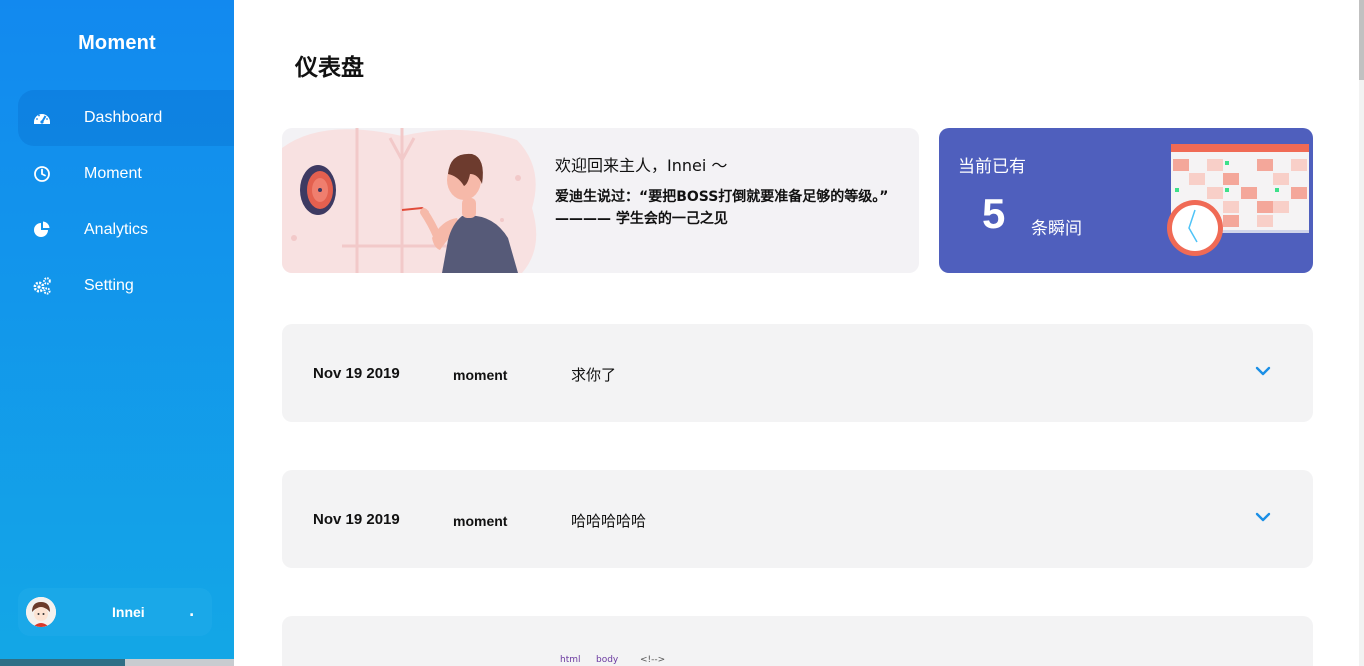  I want to click on devtools-comment: <!-->, so click(653, 660).